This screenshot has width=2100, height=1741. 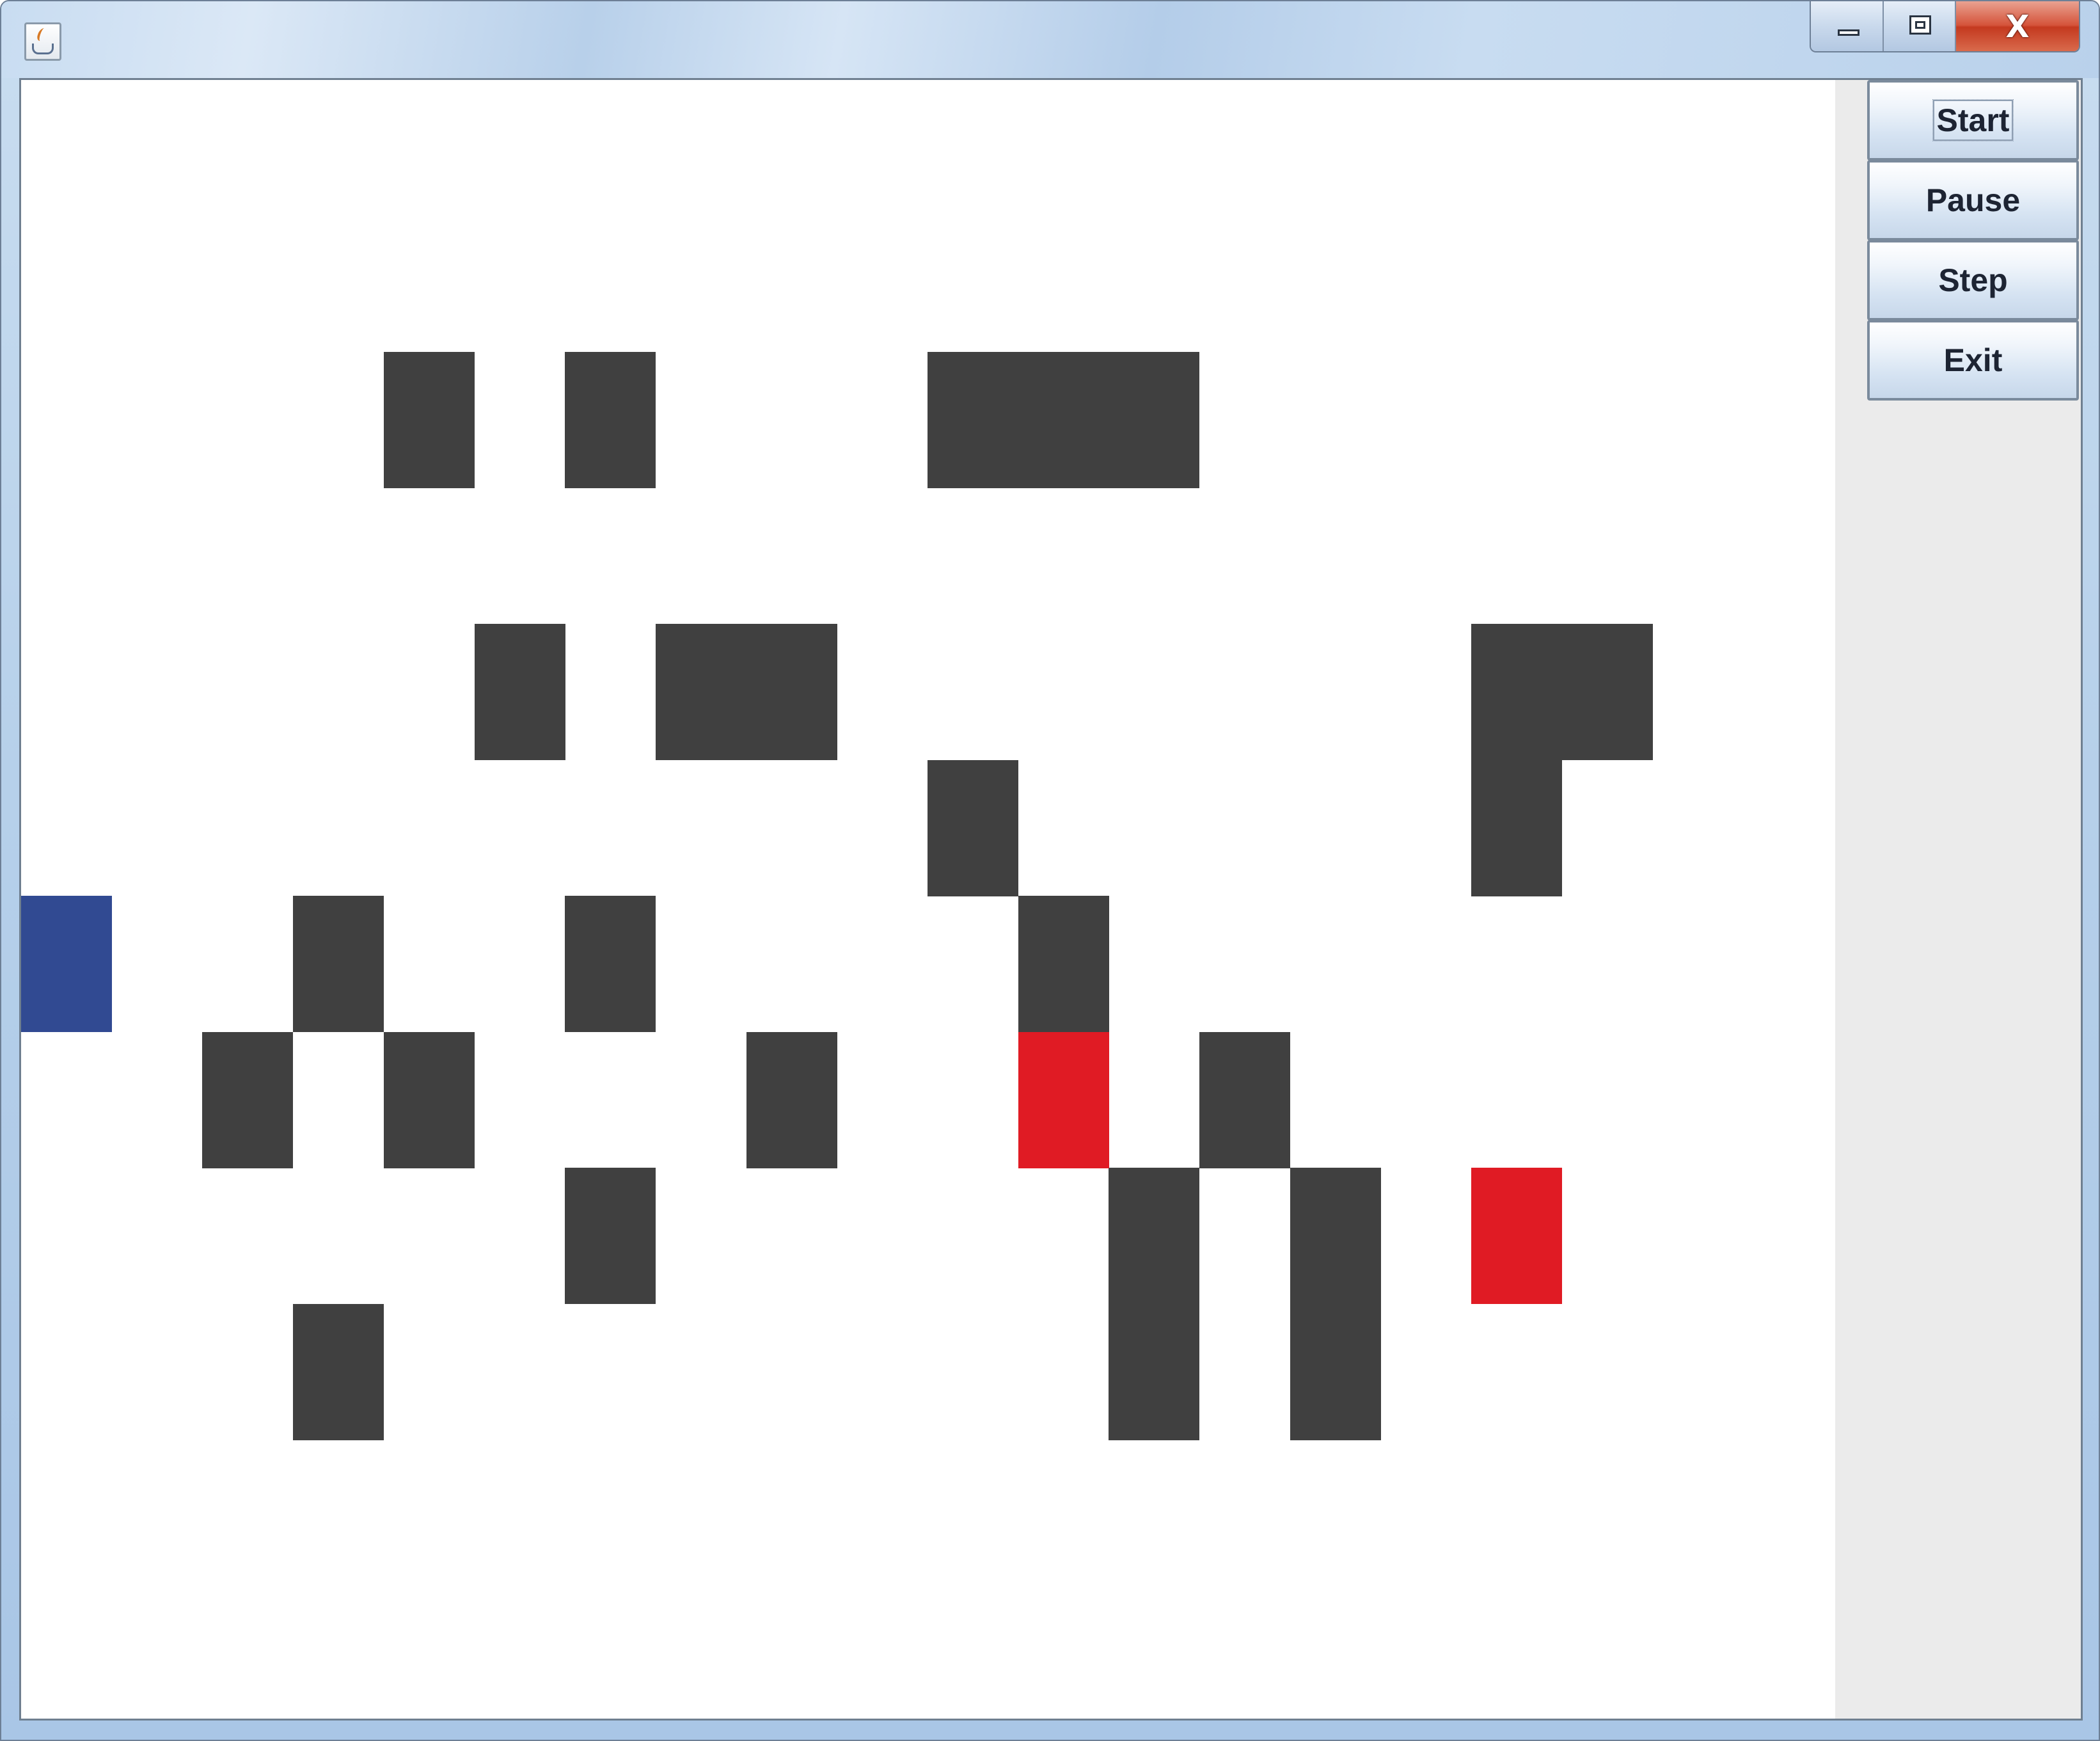 What do you see at coordinates (1847, 26) in the screenshot?
I see `minimize-button` at bounding box center [1847, 26].